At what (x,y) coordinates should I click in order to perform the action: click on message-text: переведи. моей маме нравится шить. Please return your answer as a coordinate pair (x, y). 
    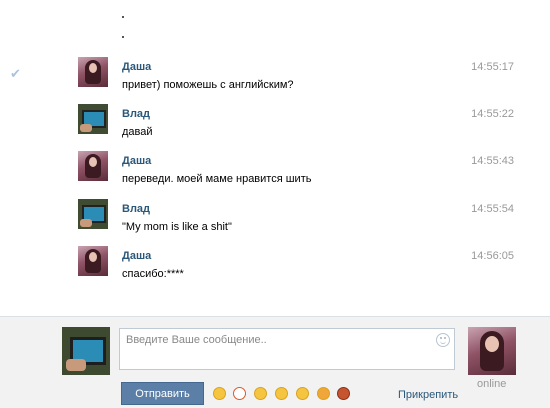
    Looking at the image, I should click on (217, 179).